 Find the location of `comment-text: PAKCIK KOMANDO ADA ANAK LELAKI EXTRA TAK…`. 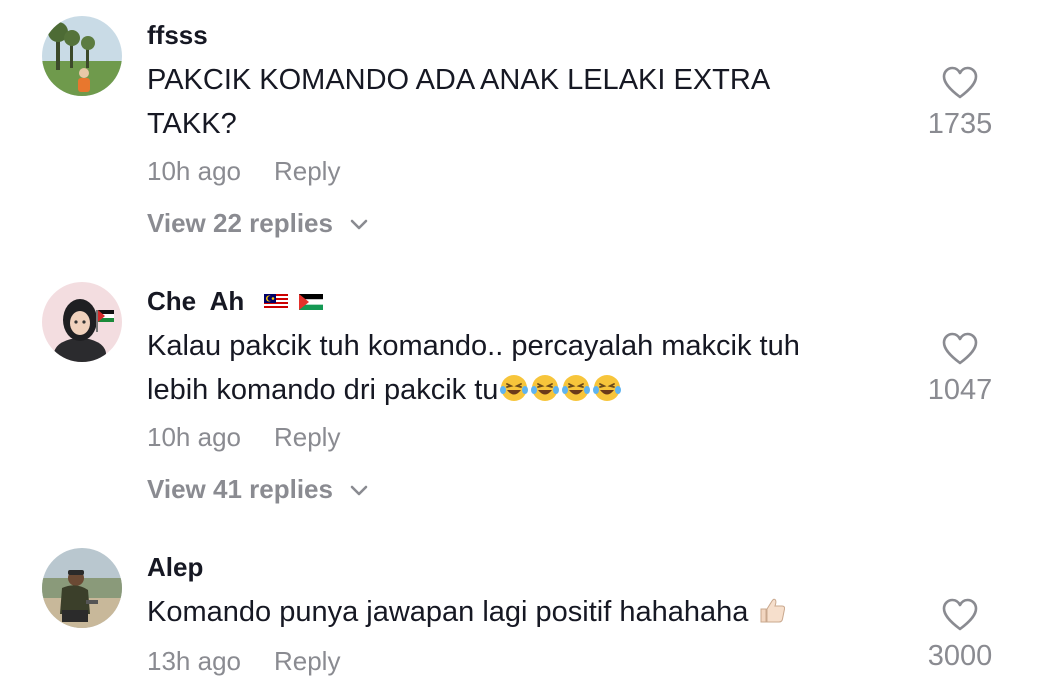

comment-text: PAKCIK KOMANDO ADA ANAK LELAKI EXTRA TAK… is located at coordinates (517, 102).